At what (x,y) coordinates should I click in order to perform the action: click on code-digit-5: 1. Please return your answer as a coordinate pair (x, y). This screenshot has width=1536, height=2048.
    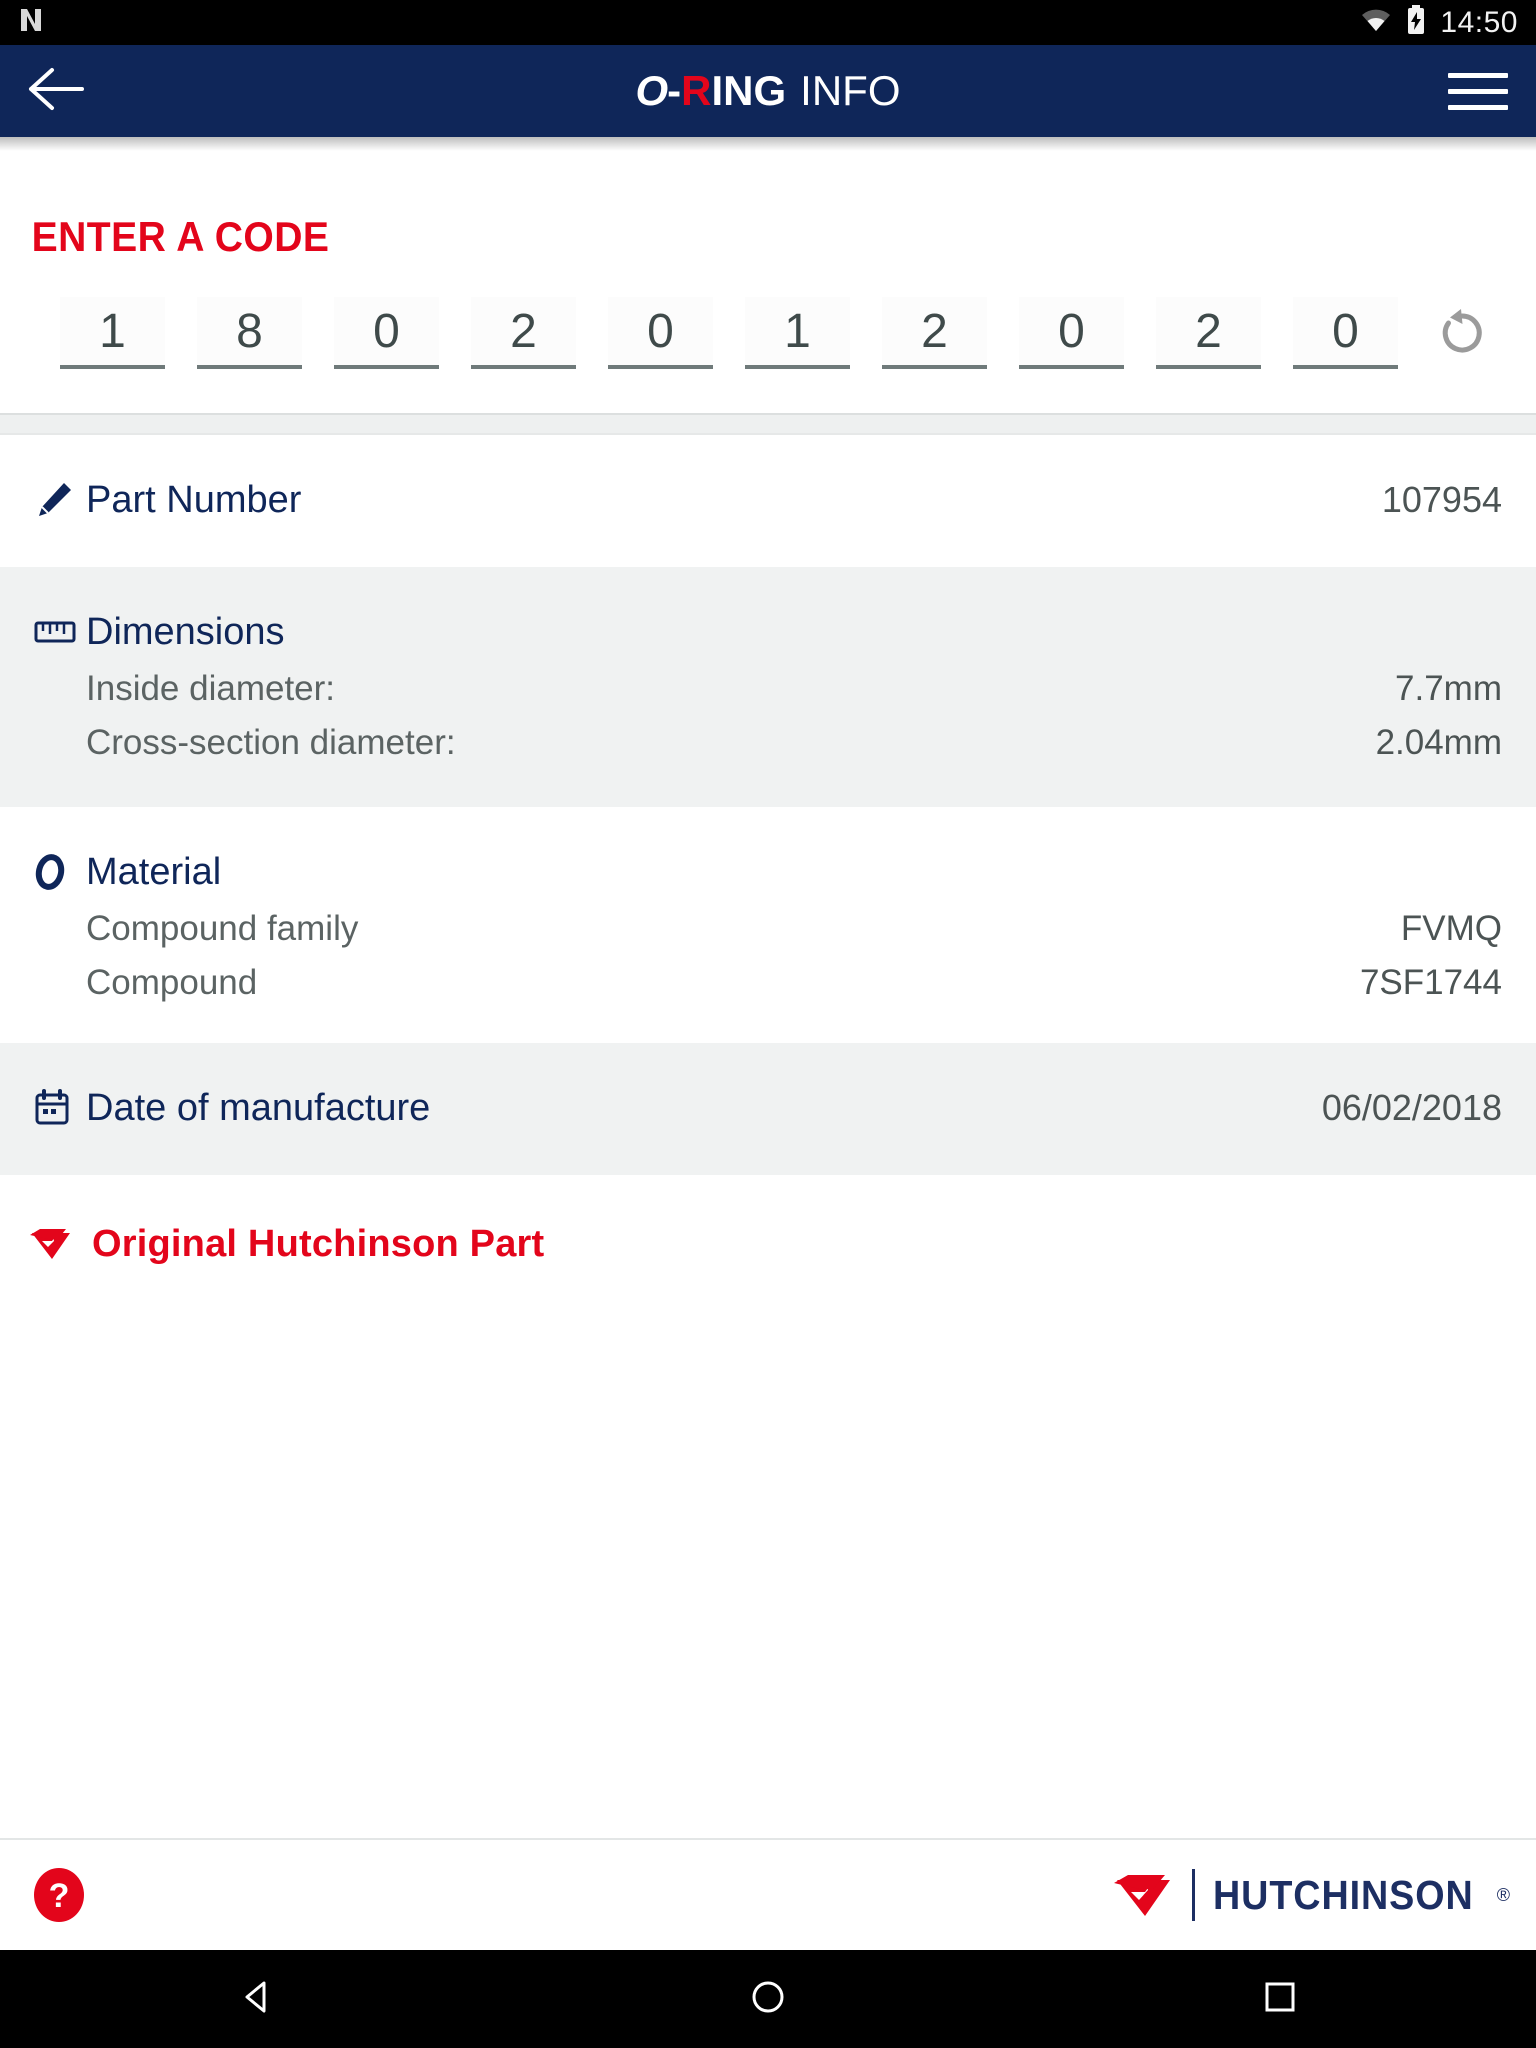
    Looking at the image, I should click on (797, 333).